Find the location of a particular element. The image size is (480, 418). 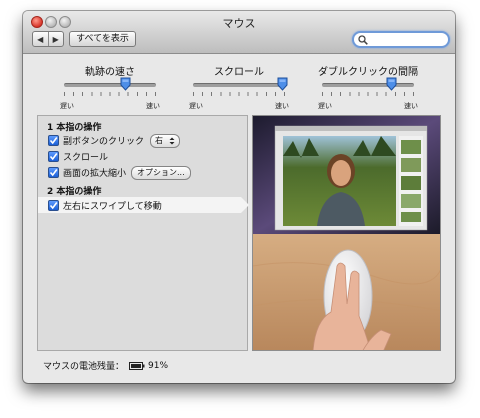

double-click-speed-min-label: 遅い is located at coordinates (325, 106).